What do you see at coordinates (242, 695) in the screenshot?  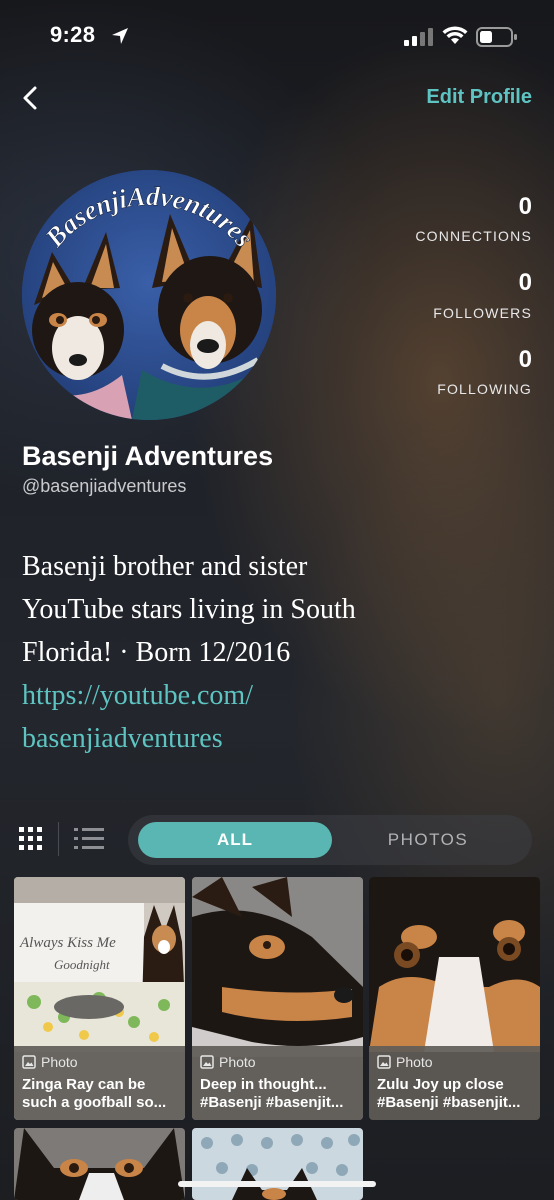 I see `link-line: https://youtube.com/` at bounding box center [242, 695].